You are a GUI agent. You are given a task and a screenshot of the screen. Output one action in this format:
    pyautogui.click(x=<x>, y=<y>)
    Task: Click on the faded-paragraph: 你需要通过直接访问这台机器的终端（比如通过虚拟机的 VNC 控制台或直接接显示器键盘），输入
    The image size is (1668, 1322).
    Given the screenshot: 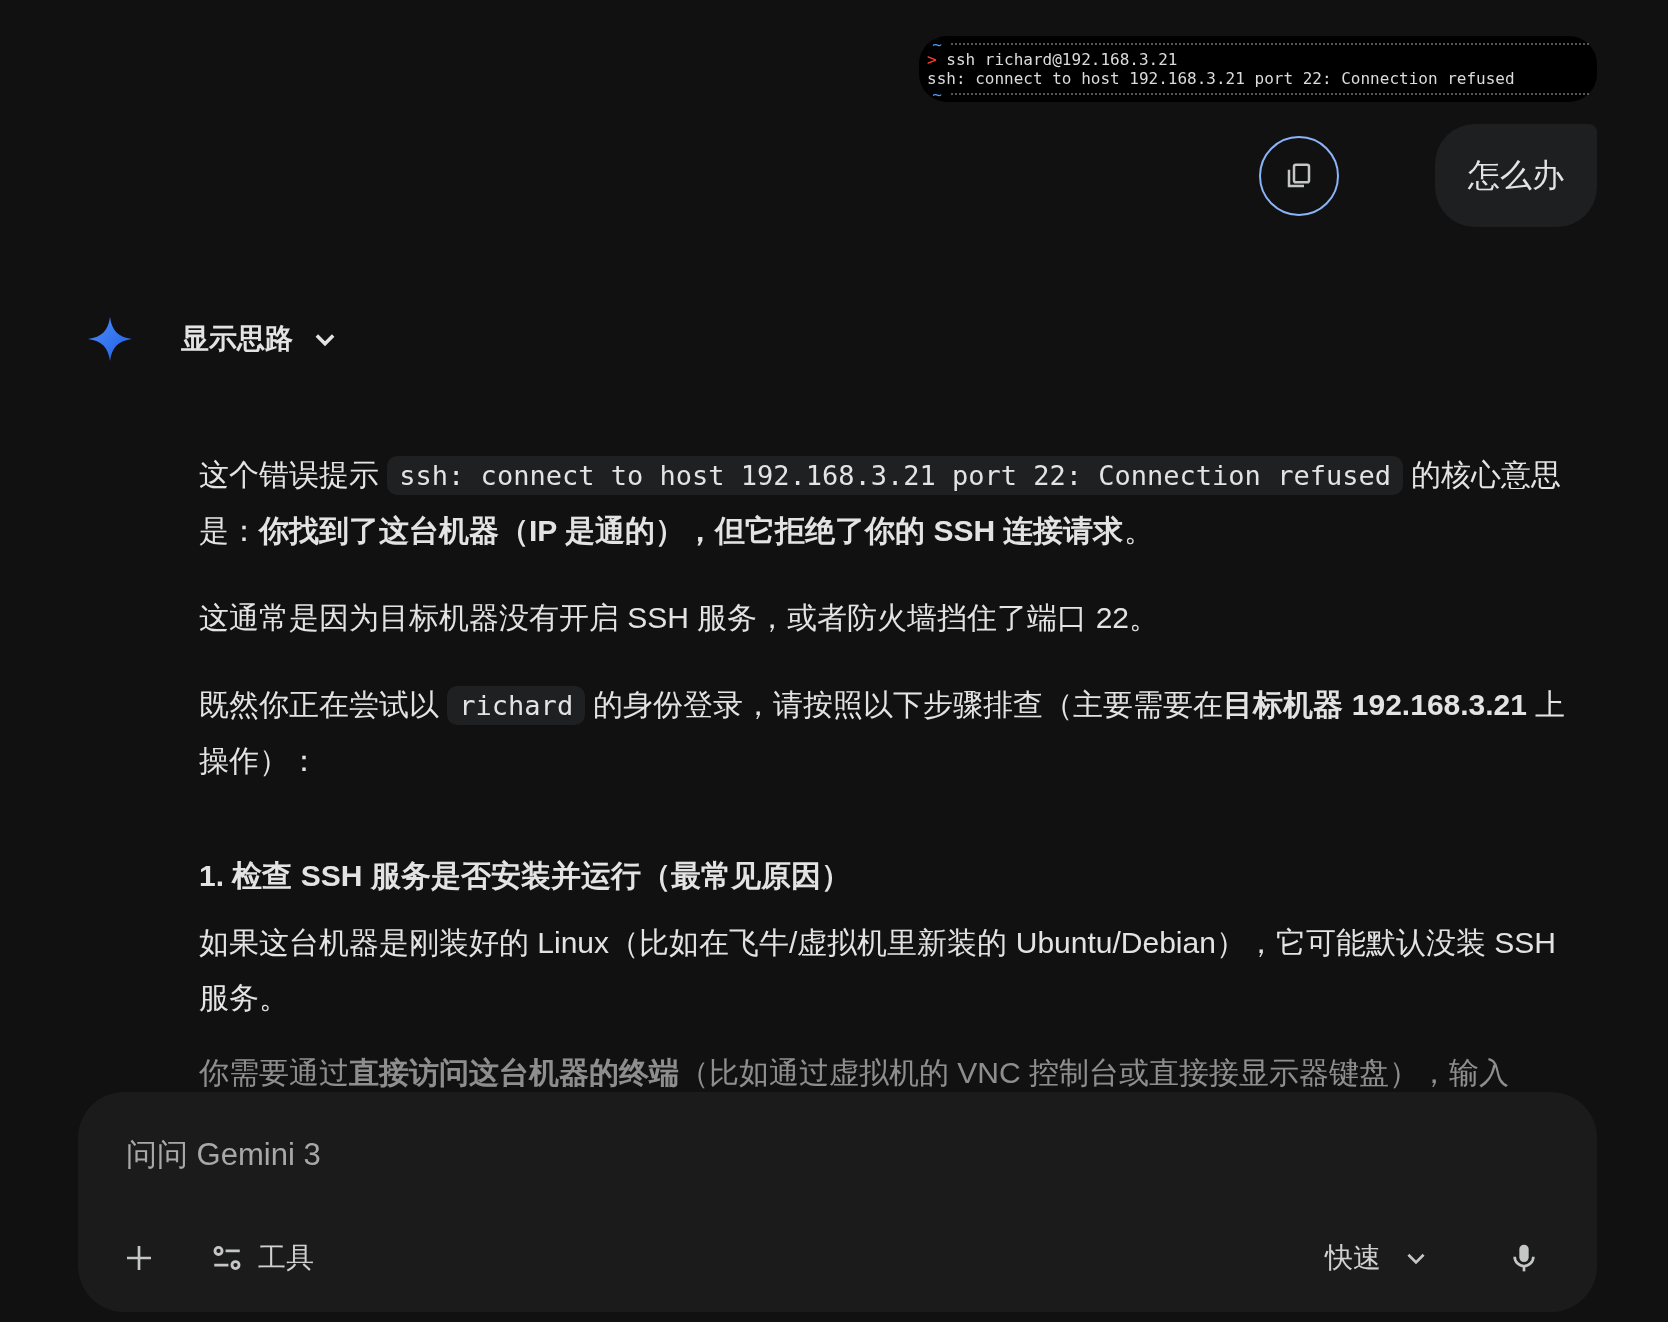 What is the action you would take?
    pyautogui.click(x=854, y=1073)
    